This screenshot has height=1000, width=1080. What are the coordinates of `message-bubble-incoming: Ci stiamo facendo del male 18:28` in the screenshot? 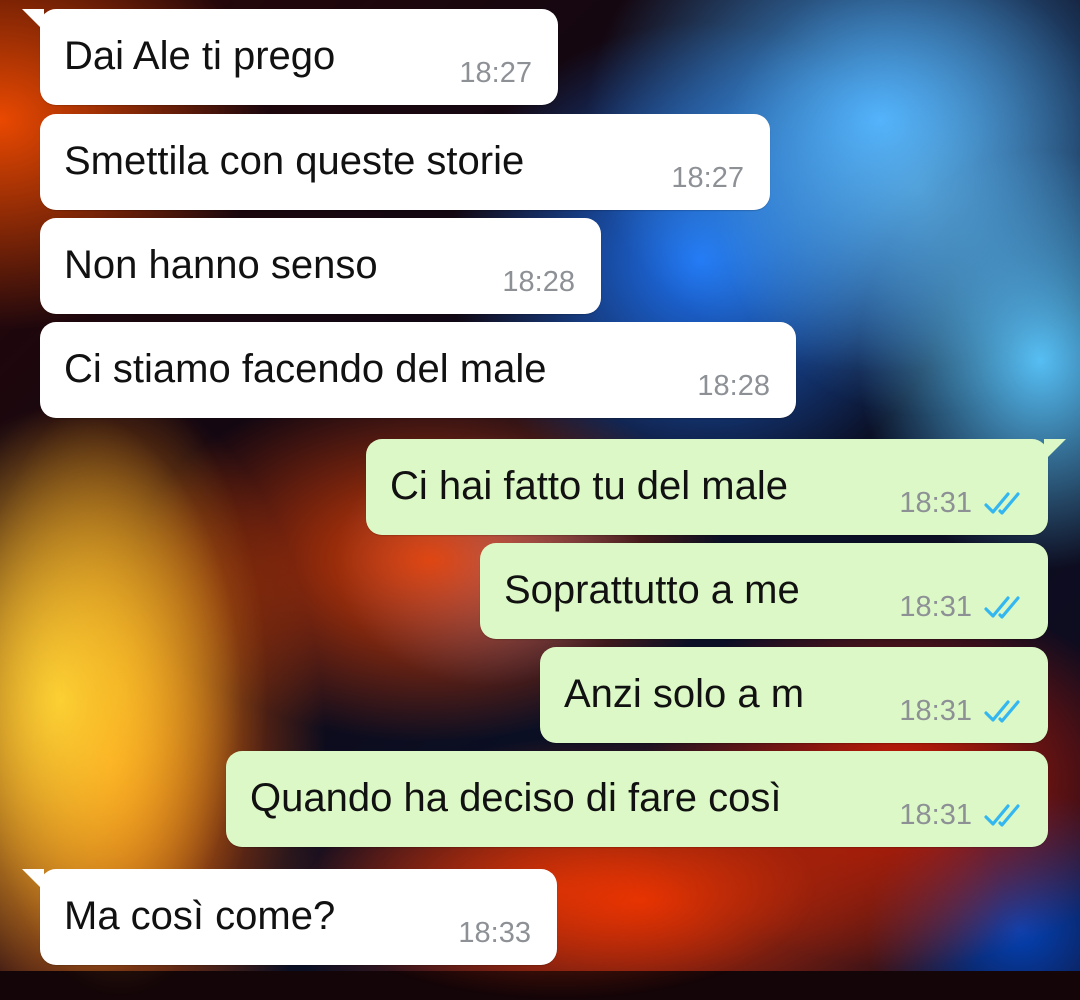 It's located at (418, 370).